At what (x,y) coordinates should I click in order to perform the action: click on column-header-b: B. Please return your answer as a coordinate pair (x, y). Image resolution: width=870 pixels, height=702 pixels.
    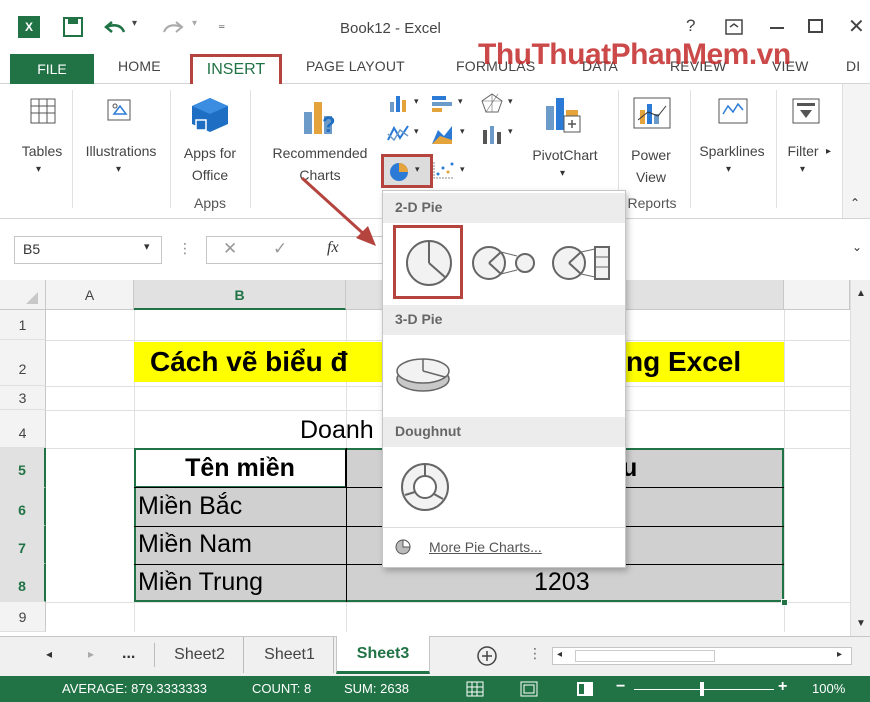
    Looking at the image, I should click on (240, 295).